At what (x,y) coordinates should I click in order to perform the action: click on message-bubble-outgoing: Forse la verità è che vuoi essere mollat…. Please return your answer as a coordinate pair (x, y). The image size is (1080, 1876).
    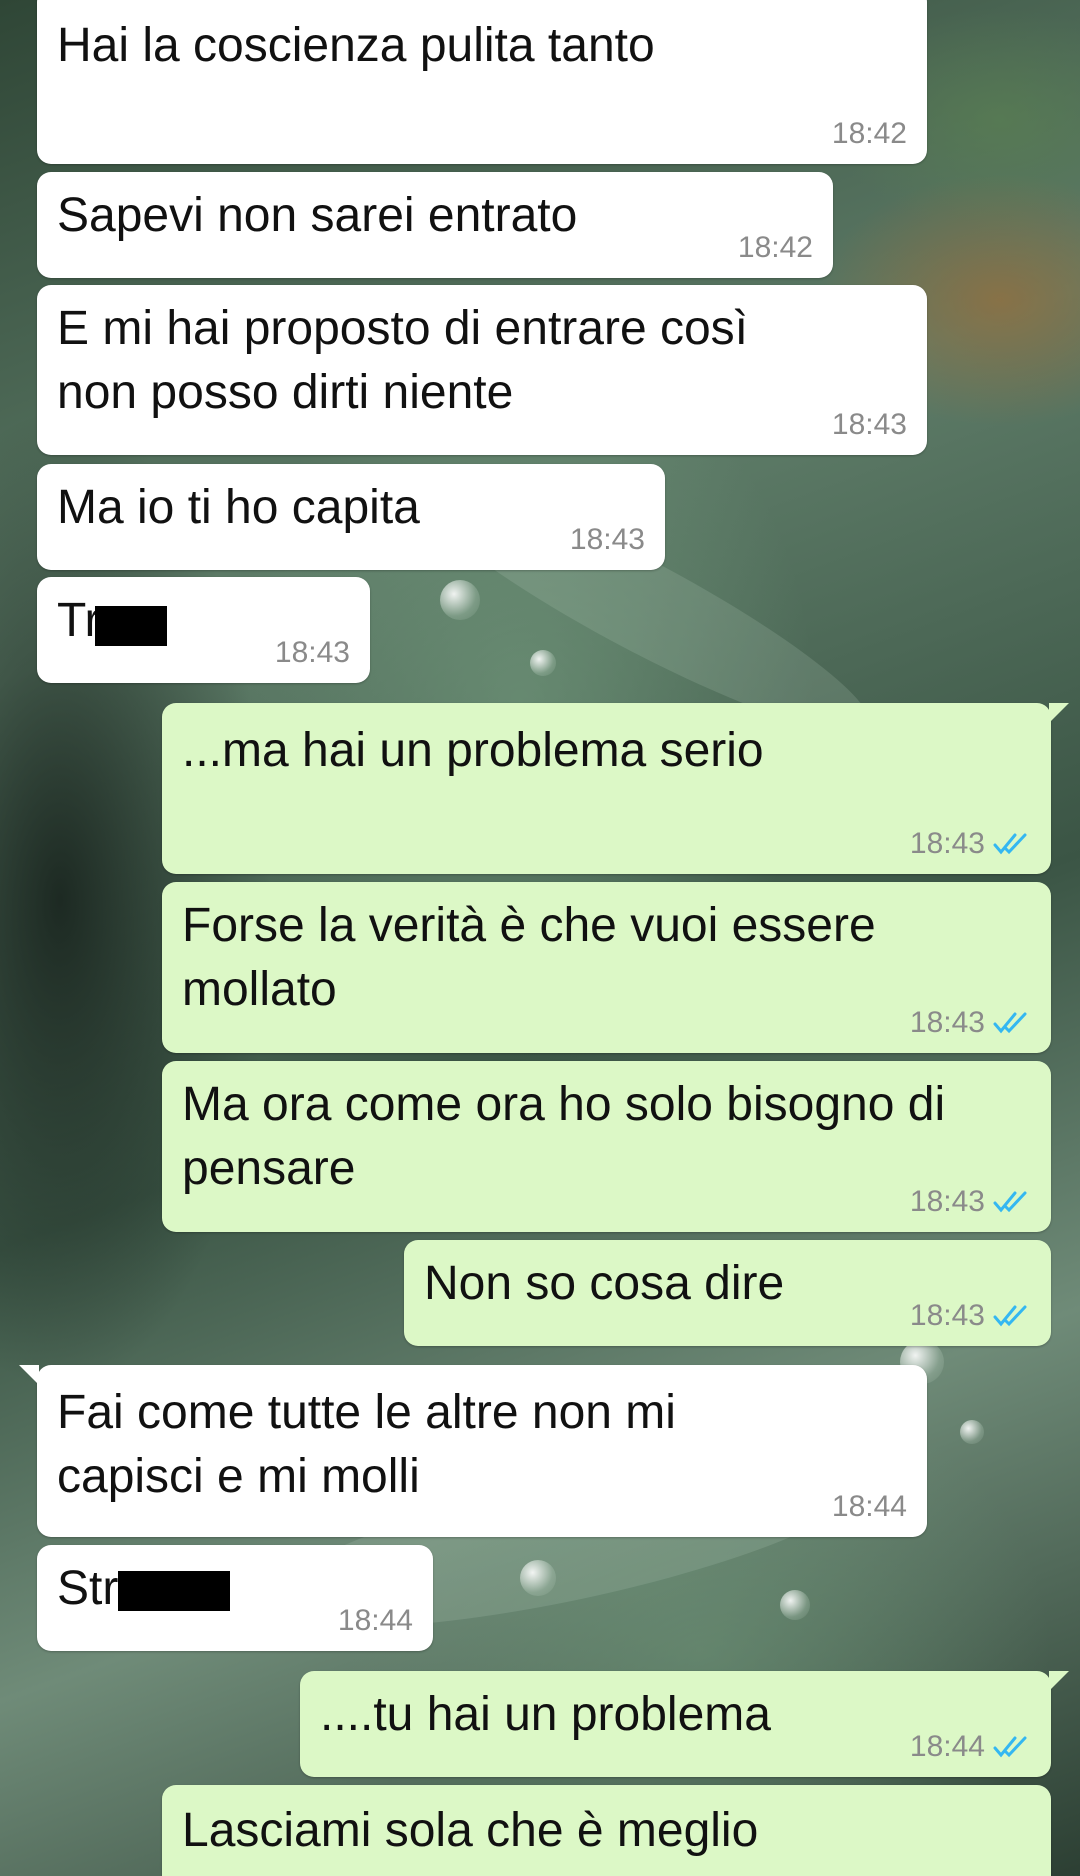
    Looking at the image, I should click on (606, 967).